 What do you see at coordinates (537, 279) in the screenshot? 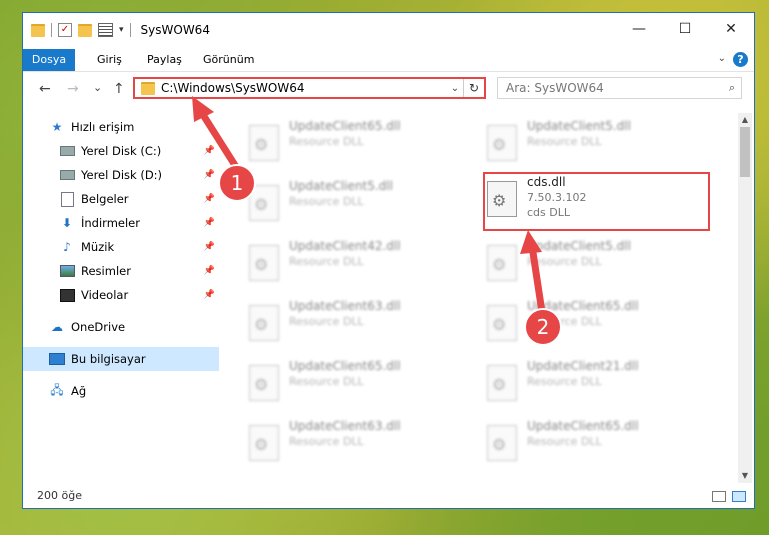
I see `arrow-2-shaft` at bounding box center [537, 279].